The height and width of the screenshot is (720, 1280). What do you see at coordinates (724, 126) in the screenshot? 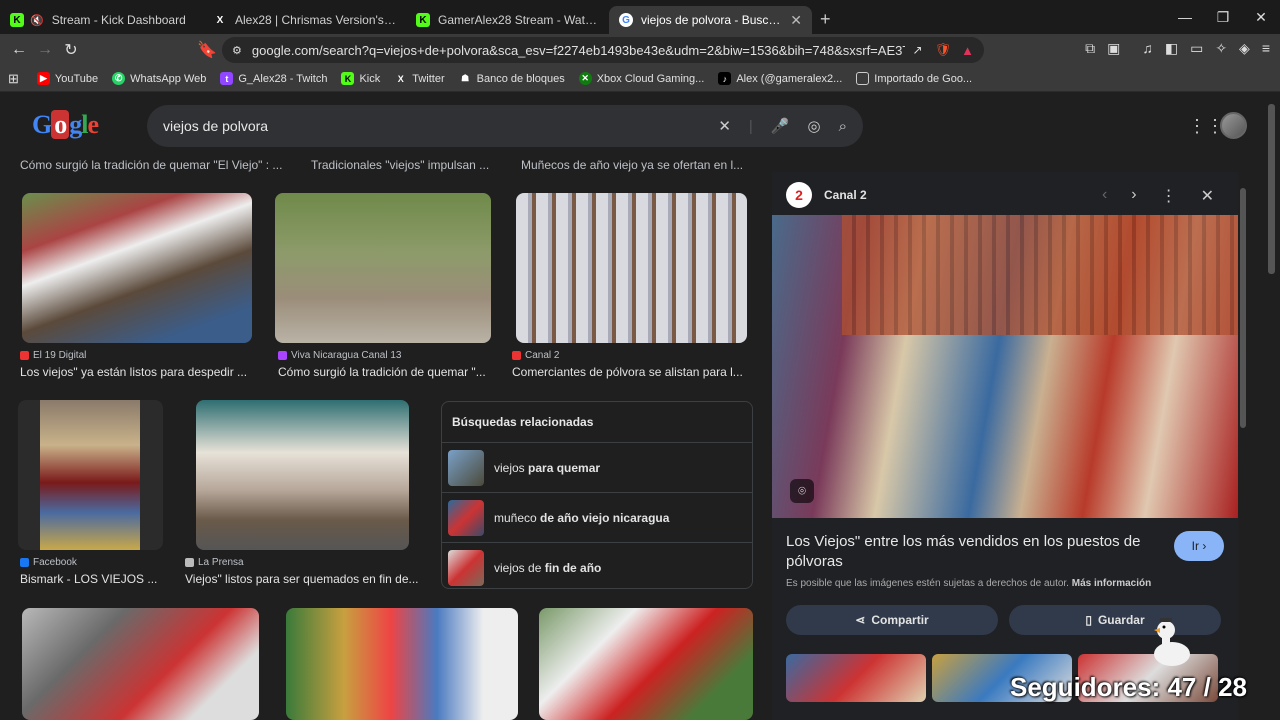
I see `clear-icon: ✕` at bounding box center [724, 126].